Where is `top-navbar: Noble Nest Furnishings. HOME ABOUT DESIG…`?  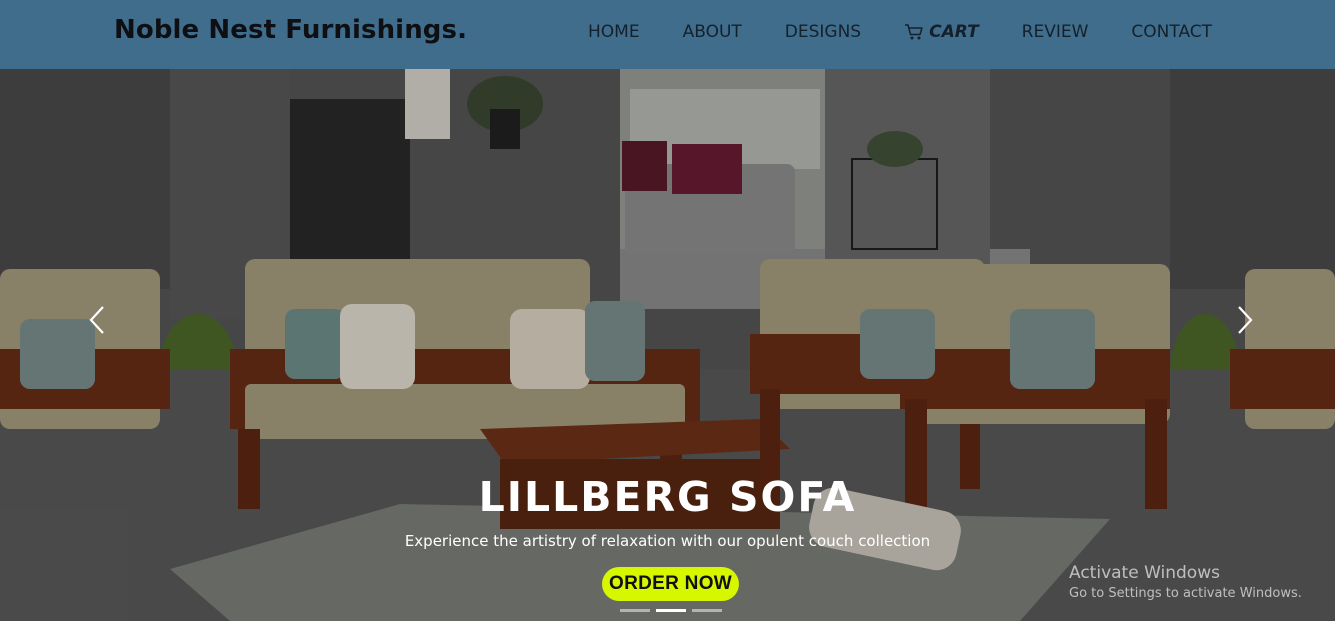 top-navbar: Noble Nest Furnishings. HOME ABOUT DESIG… is located at coordinates (667, 34).